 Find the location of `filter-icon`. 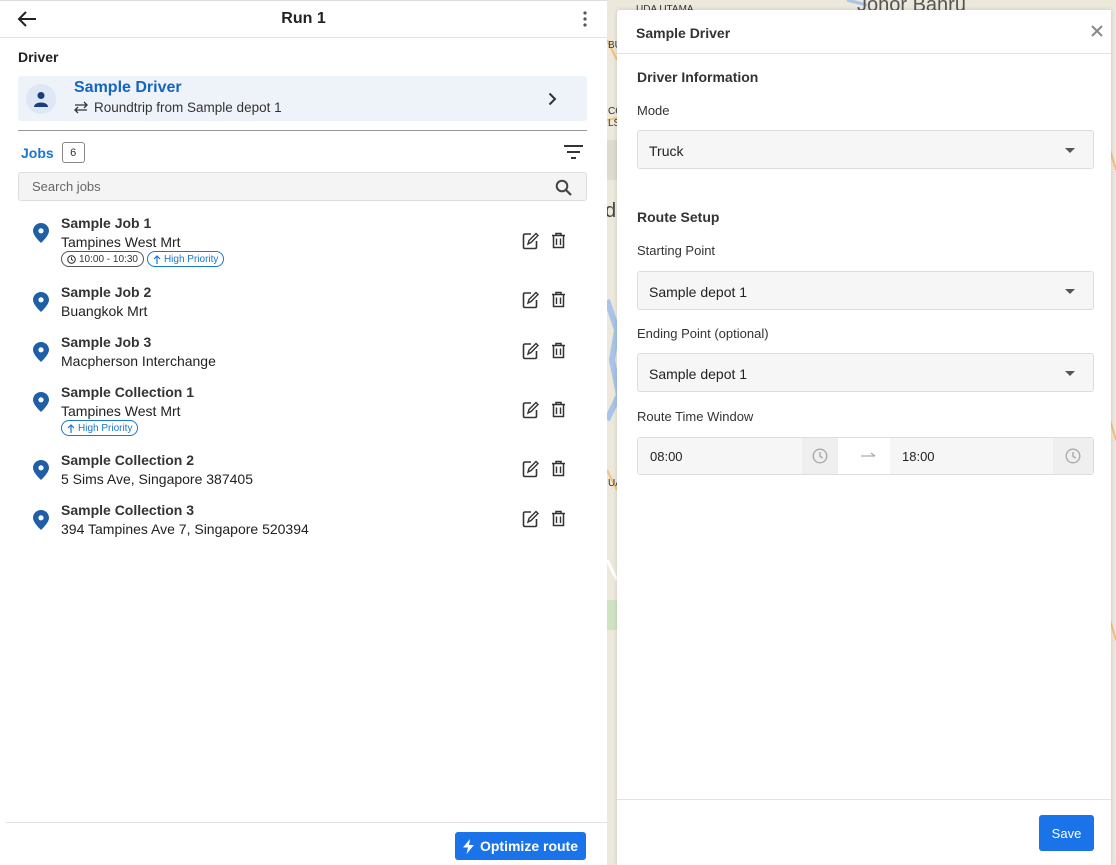

filter-icon is located at coordinates (573, 152).